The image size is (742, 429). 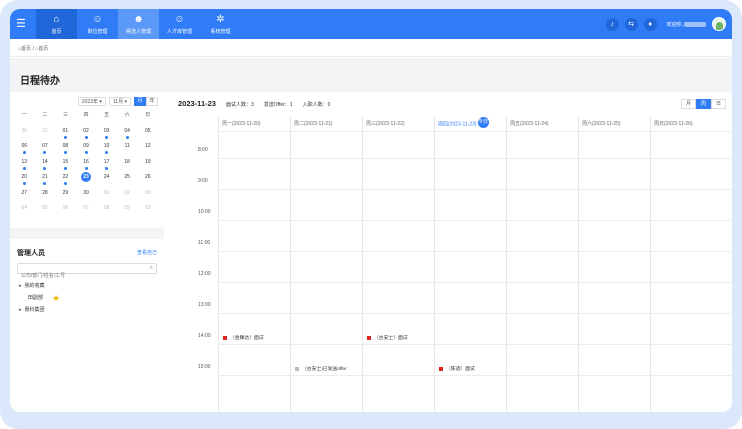 I want to click on calendar-day-today: 23, so click(x=86, y=180).